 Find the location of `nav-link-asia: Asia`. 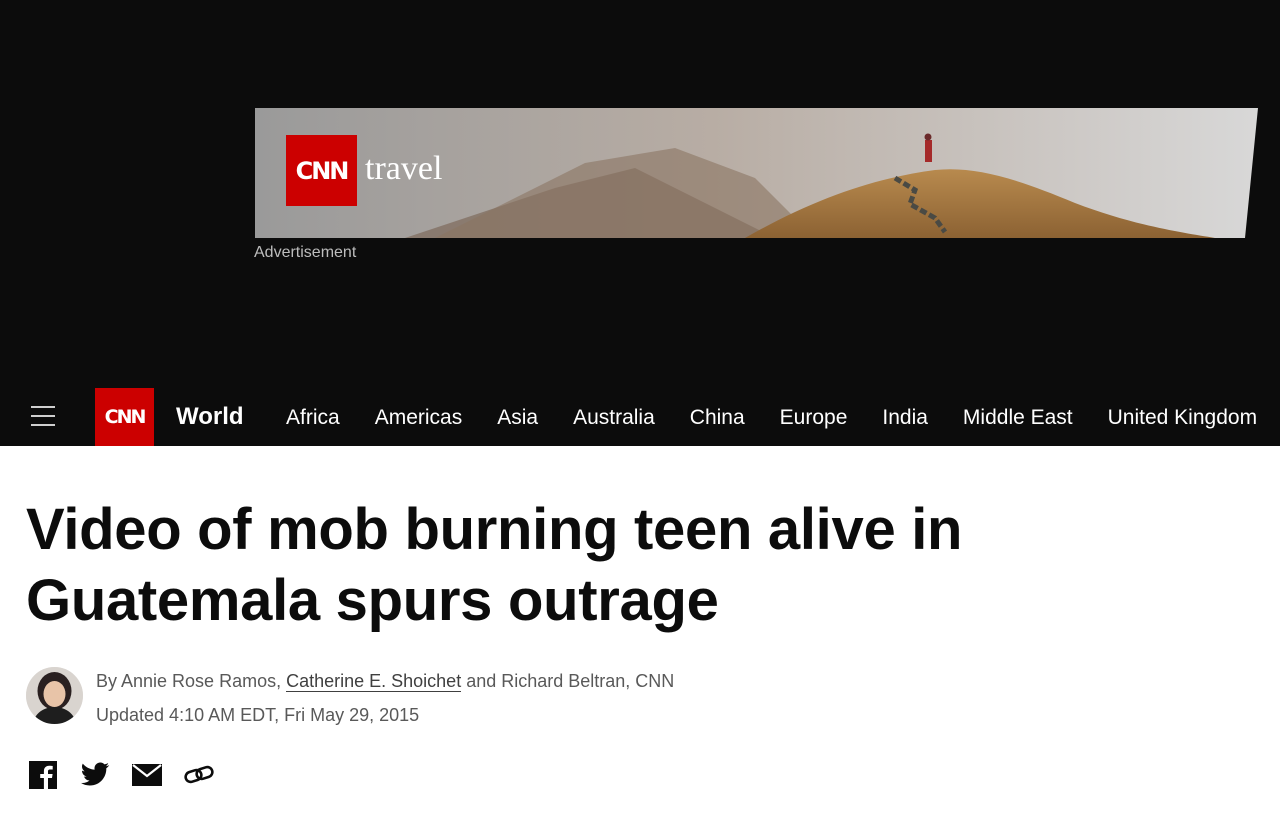

nav-link-asia: Asia is located at coordinates (517, 417).